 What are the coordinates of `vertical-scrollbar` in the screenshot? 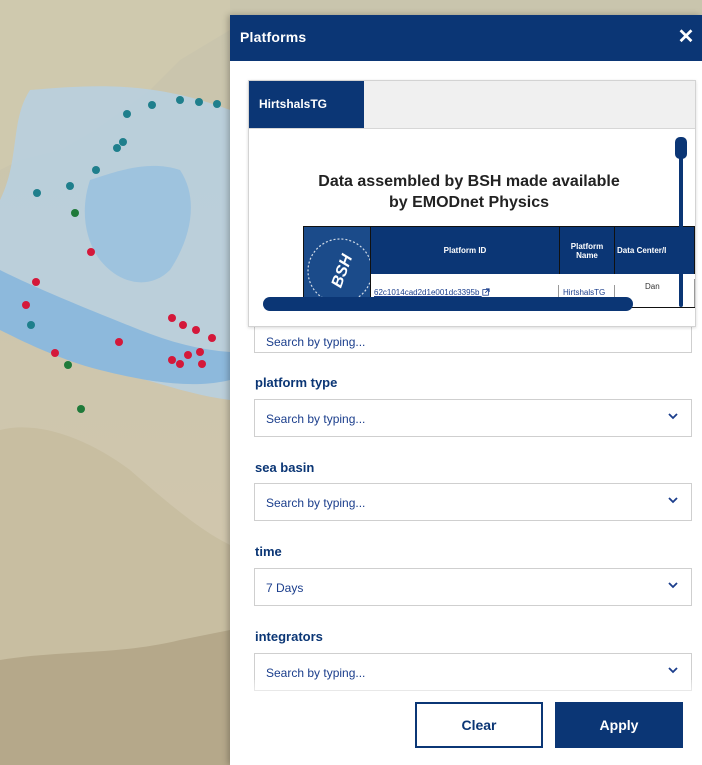 It's located at (681, 222).